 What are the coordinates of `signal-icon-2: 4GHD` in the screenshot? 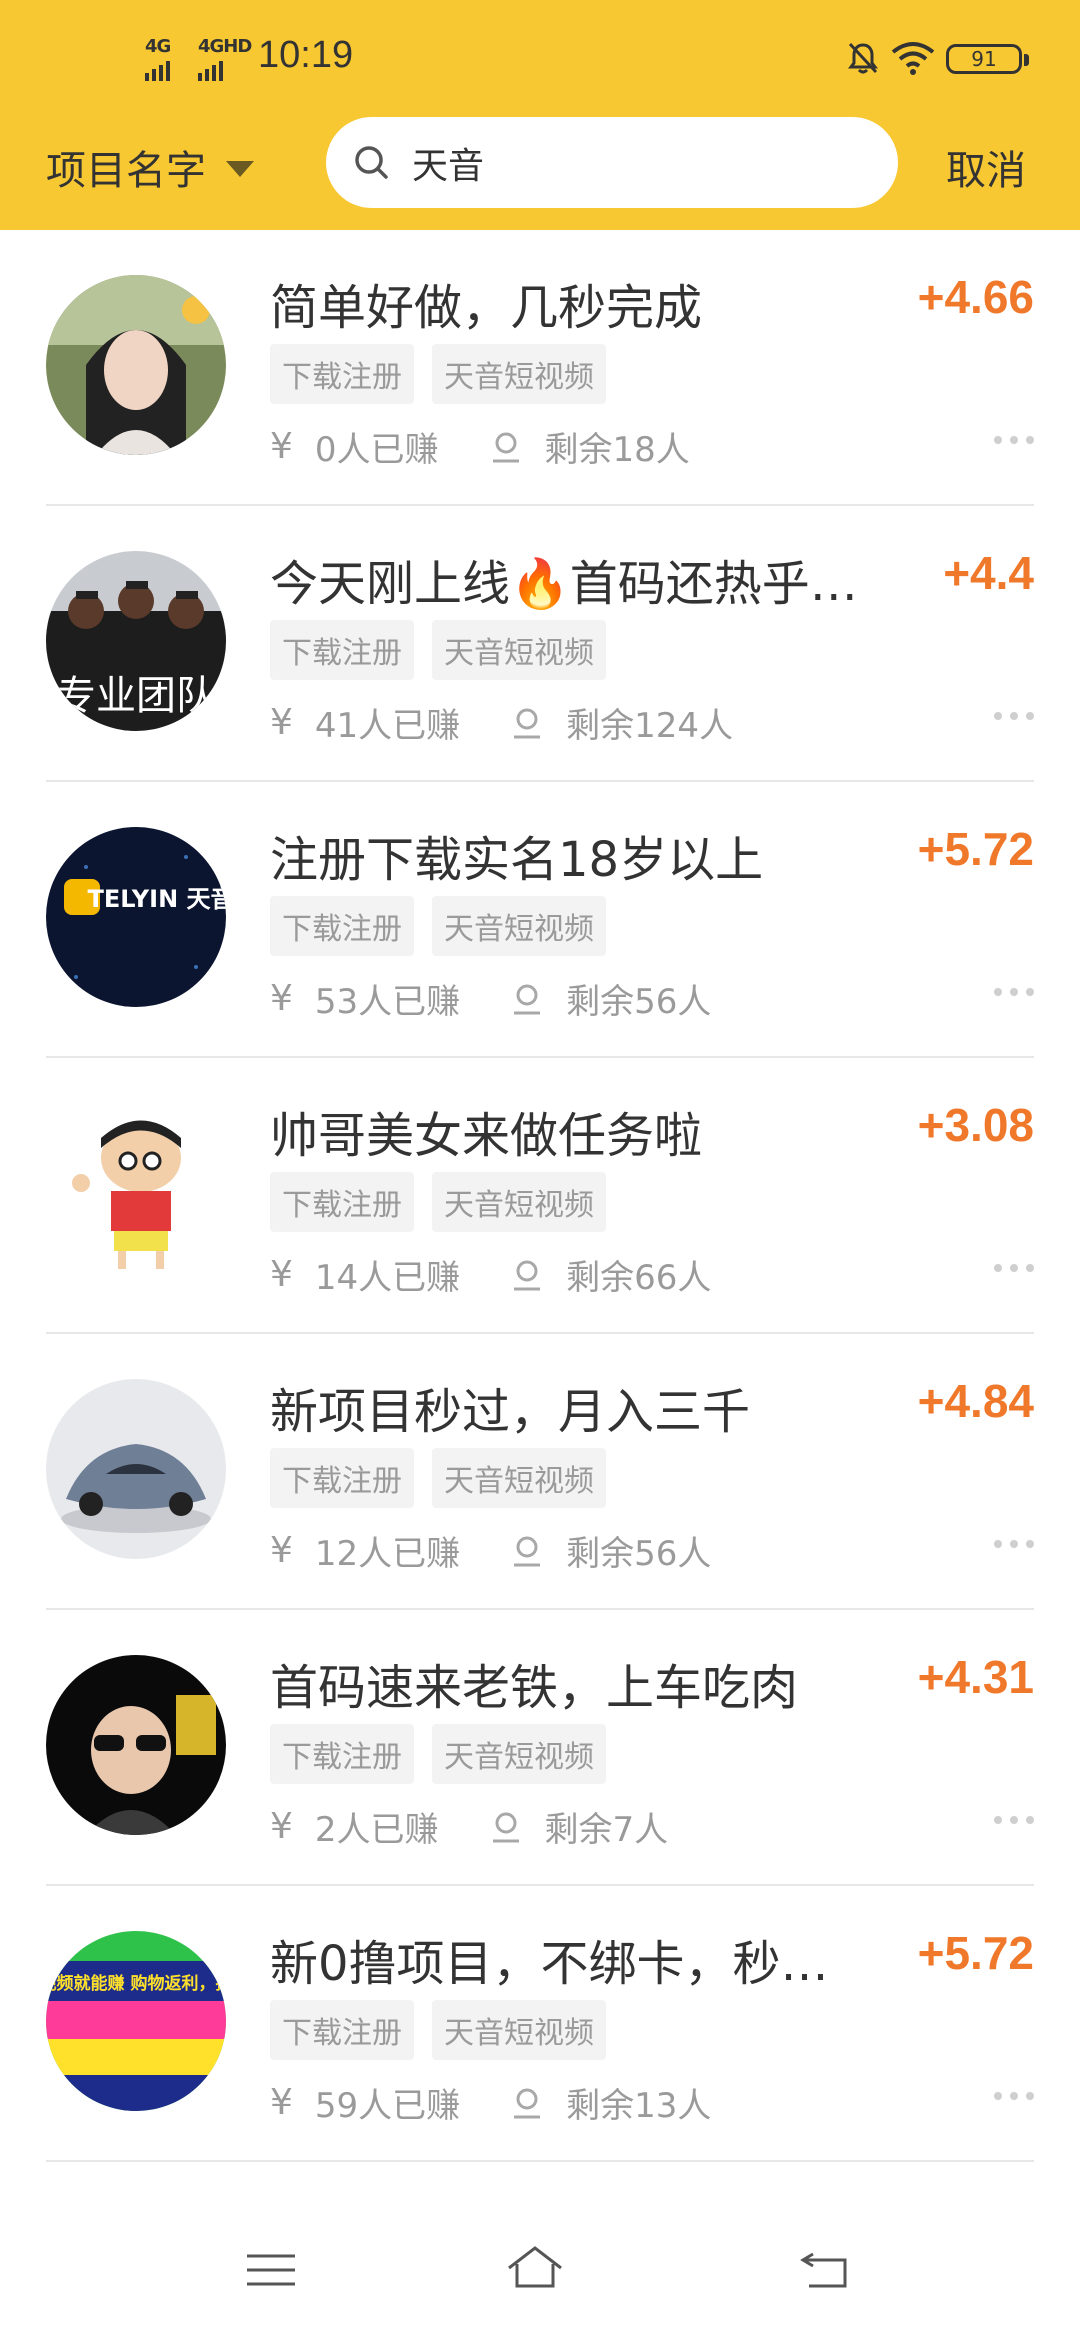 It's located at (225, 58).